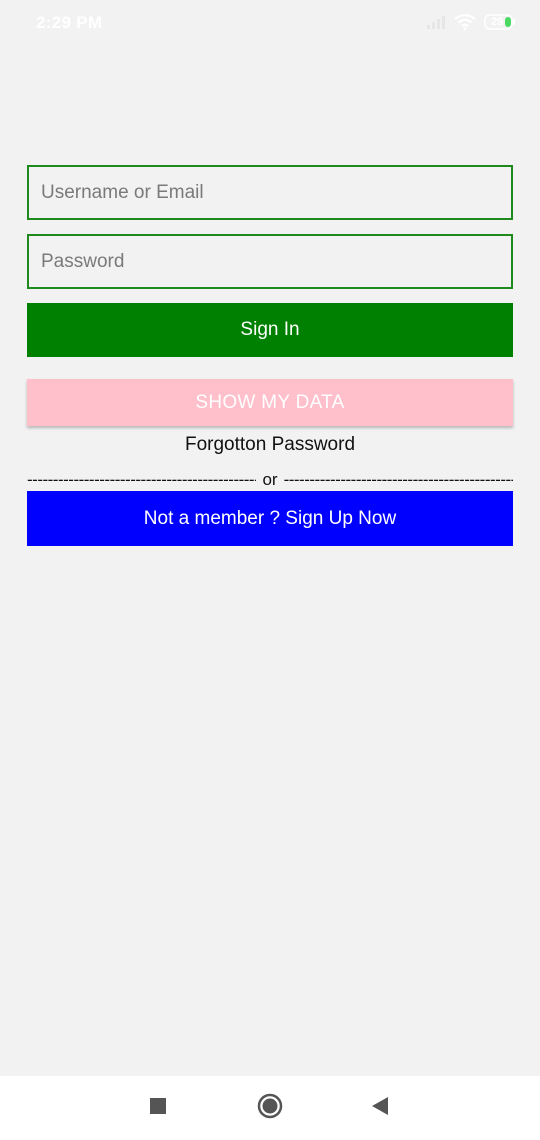 The image size is (540, 1140). I want to click on sign-up-label: Not a member ? Sign Up Now, so click(270, 518).